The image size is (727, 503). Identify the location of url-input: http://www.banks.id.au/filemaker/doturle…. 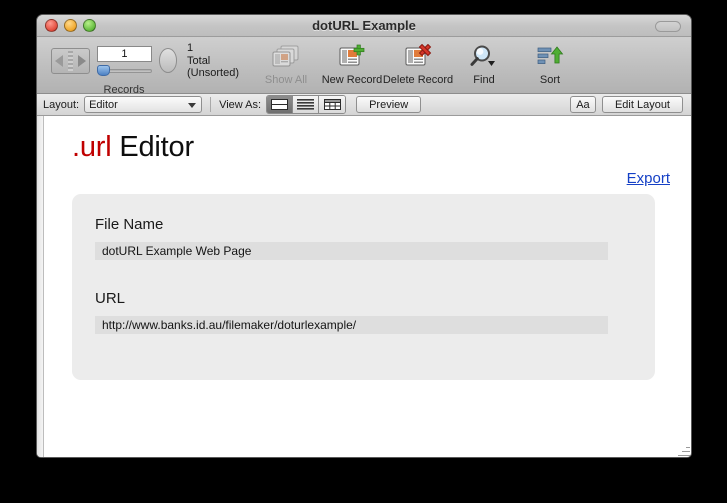
(351, 325).